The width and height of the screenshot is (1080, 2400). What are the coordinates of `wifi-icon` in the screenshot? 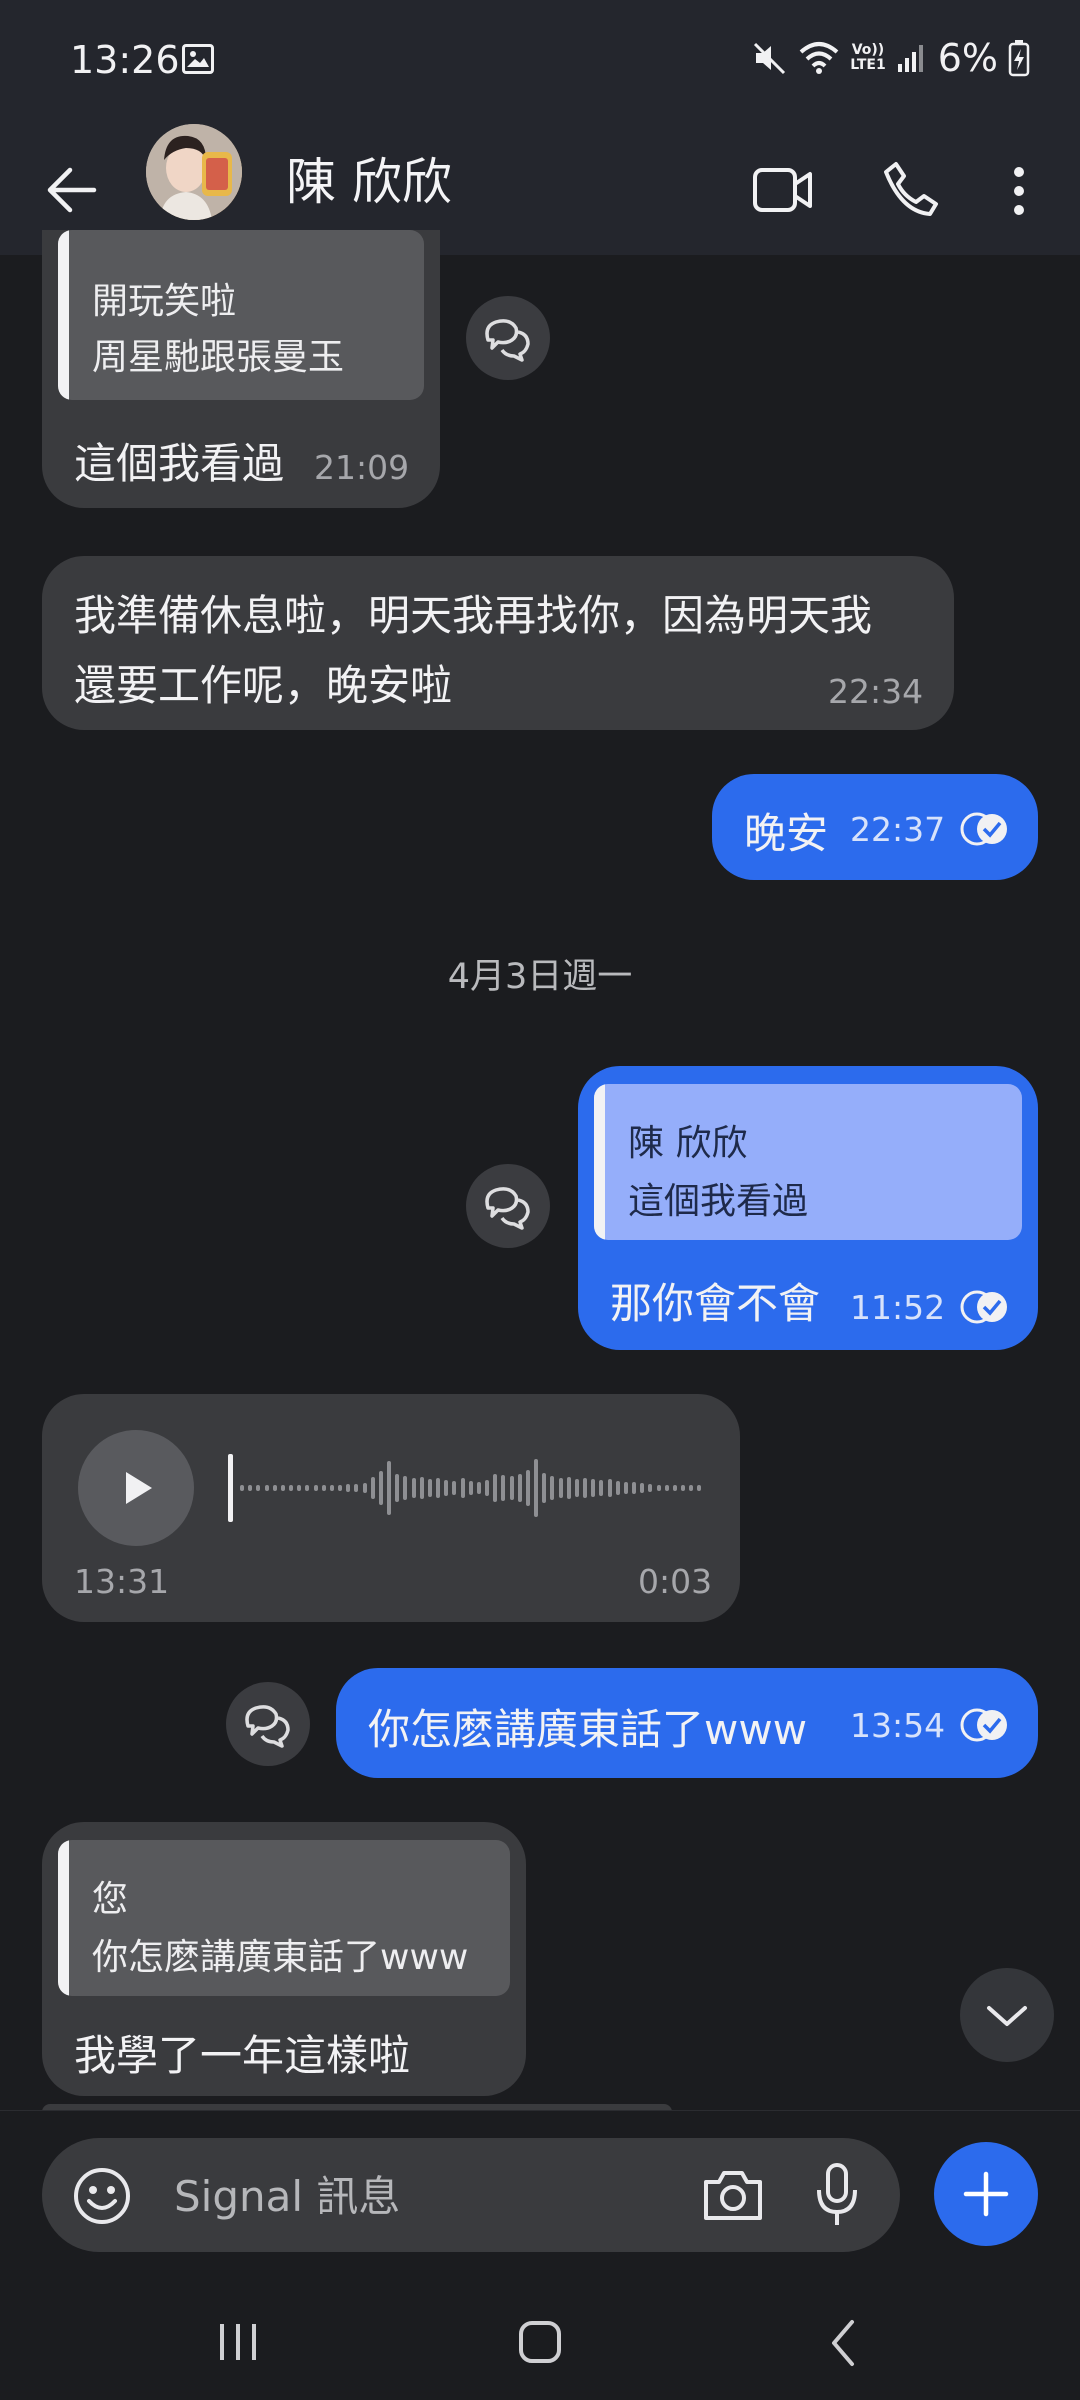 It's located at (819, 58).